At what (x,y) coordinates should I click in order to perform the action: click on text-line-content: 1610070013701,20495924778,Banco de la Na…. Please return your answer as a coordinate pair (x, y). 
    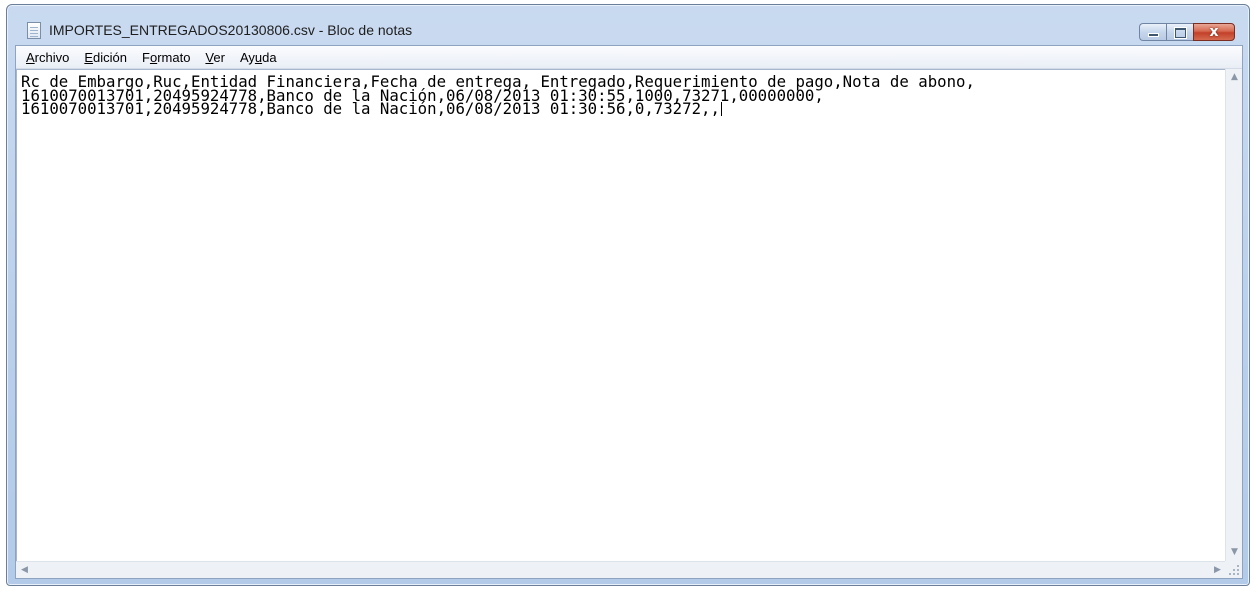
    Looking at the image, I should click on (370, 108).